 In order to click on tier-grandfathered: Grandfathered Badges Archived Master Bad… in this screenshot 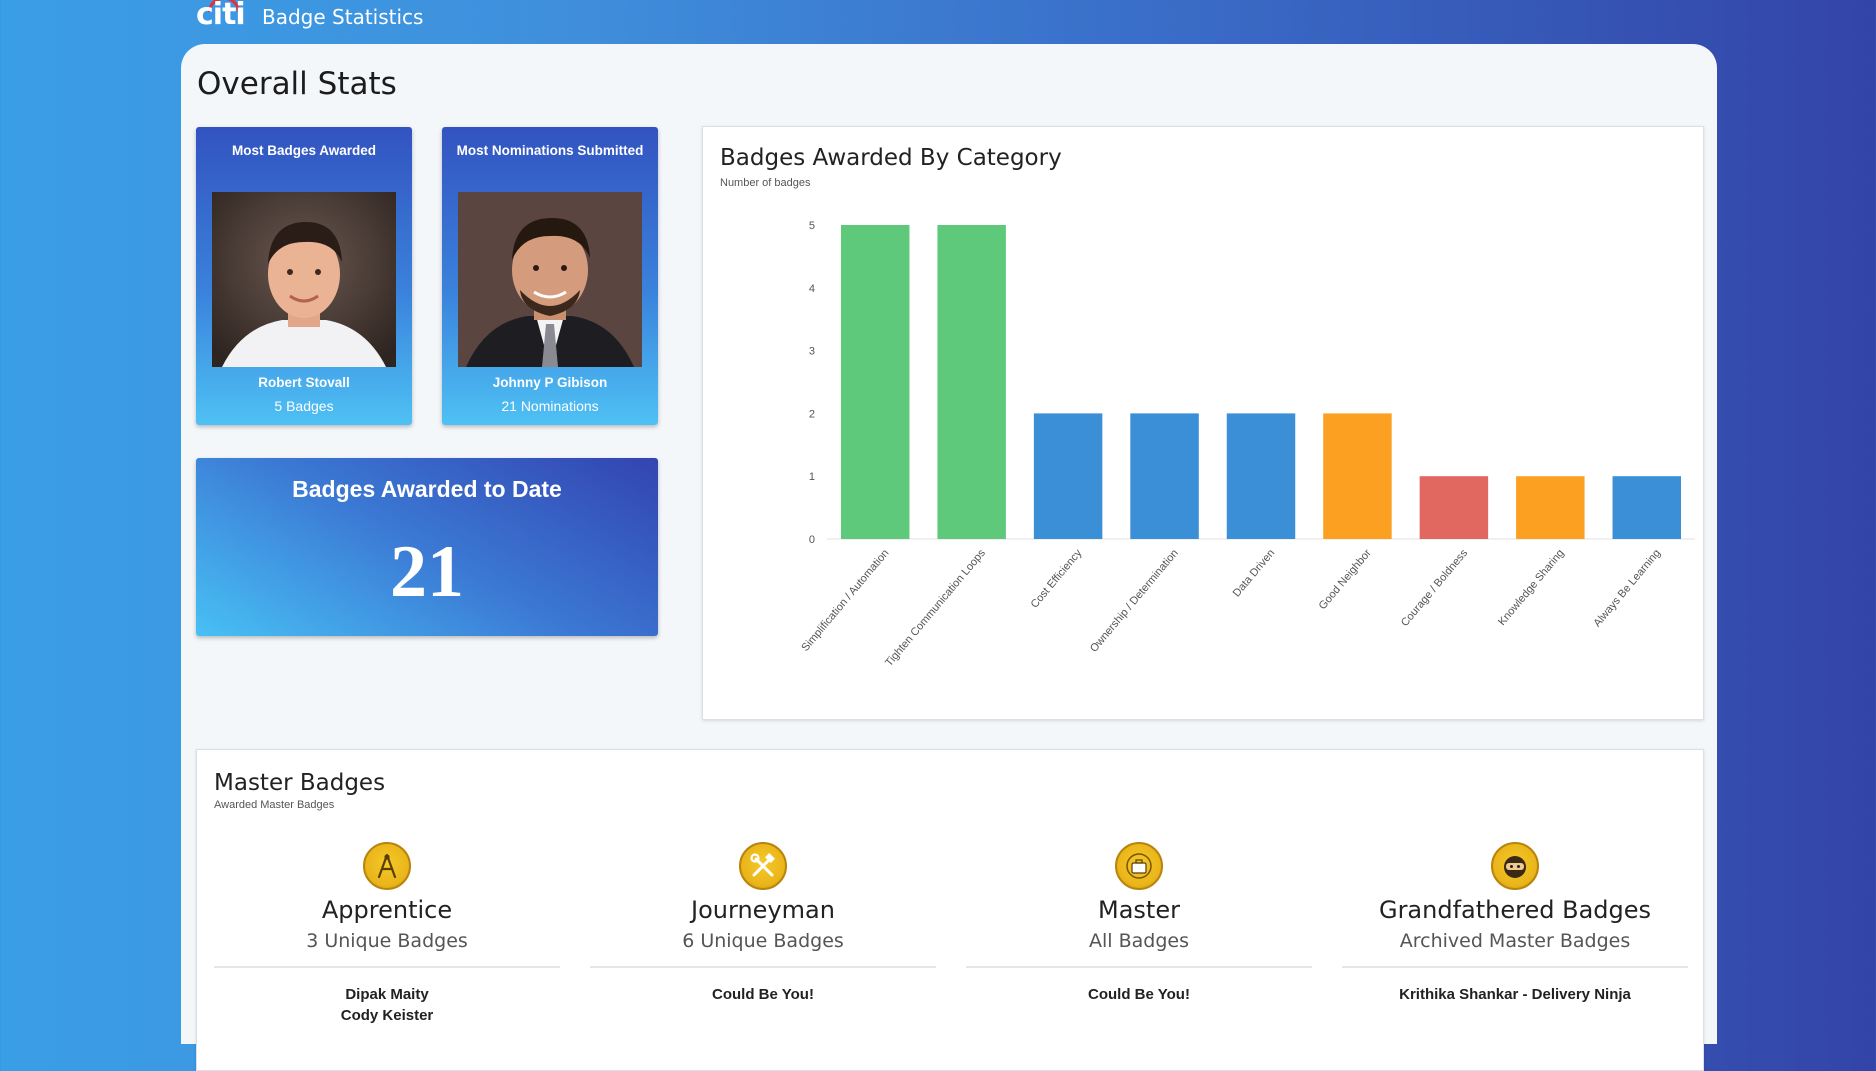, I will do `click(1515, 923)`.